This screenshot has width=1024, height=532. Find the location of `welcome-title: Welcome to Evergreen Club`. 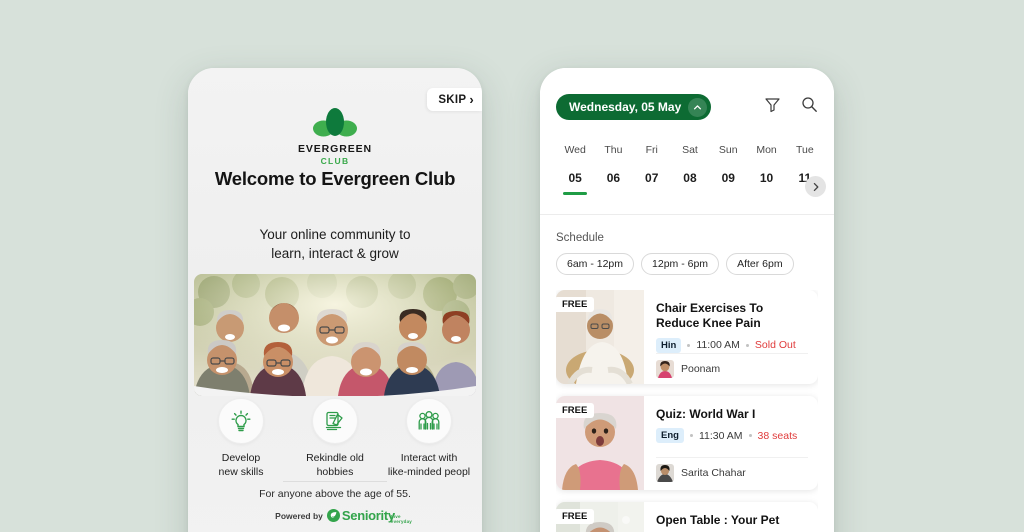

welcome-title: Welcome to Evergreen Club is located at coordinates (335, 178).